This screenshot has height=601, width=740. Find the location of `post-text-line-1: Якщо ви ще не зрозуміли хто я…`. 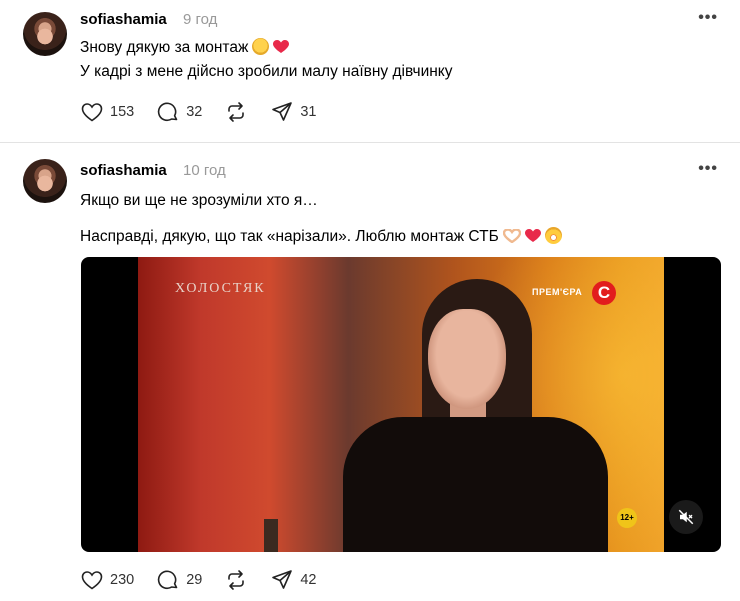

post-text-line-1: Якщо ви ще не зрозуміли хто я… is located at coordinates (199, 200).